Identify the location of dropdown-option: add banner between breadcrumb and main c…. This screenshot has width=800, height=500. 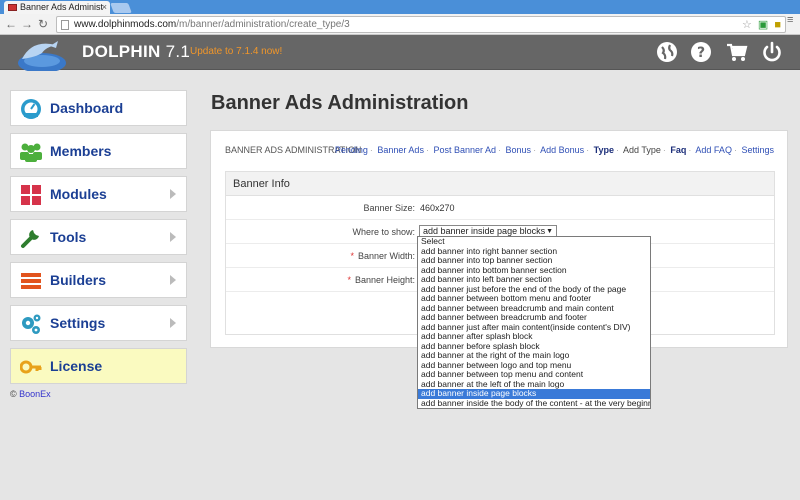
(534, 309).